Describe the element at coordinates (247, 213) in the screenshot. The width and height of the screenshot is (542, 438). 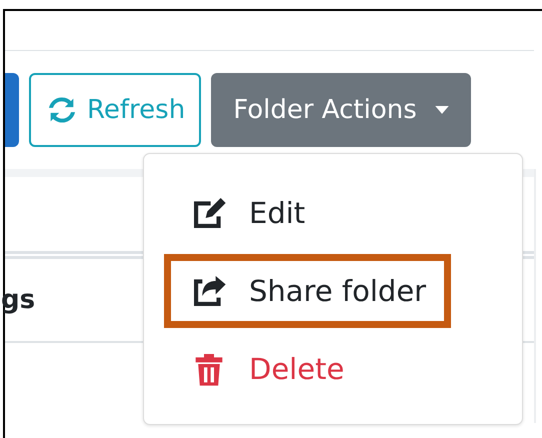
I see `menu-item: Edit` at that location.